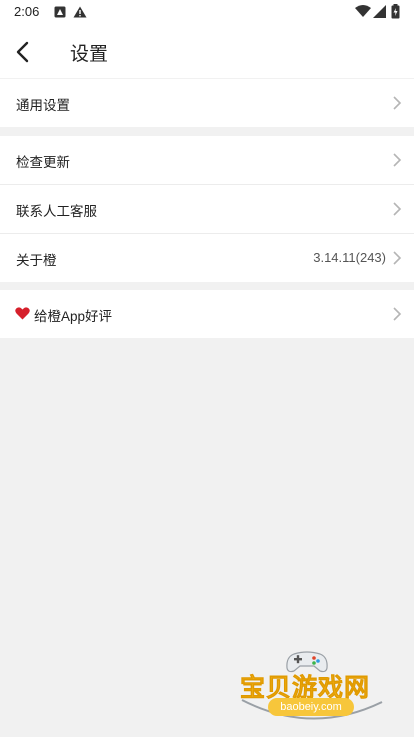 The width and height of the screenshot is (414, 737). Describe the element at coordinates (312, 691) in the screenshot. I see `site-watermark: 宝贝游戏网 baobeiy.com` at that location.